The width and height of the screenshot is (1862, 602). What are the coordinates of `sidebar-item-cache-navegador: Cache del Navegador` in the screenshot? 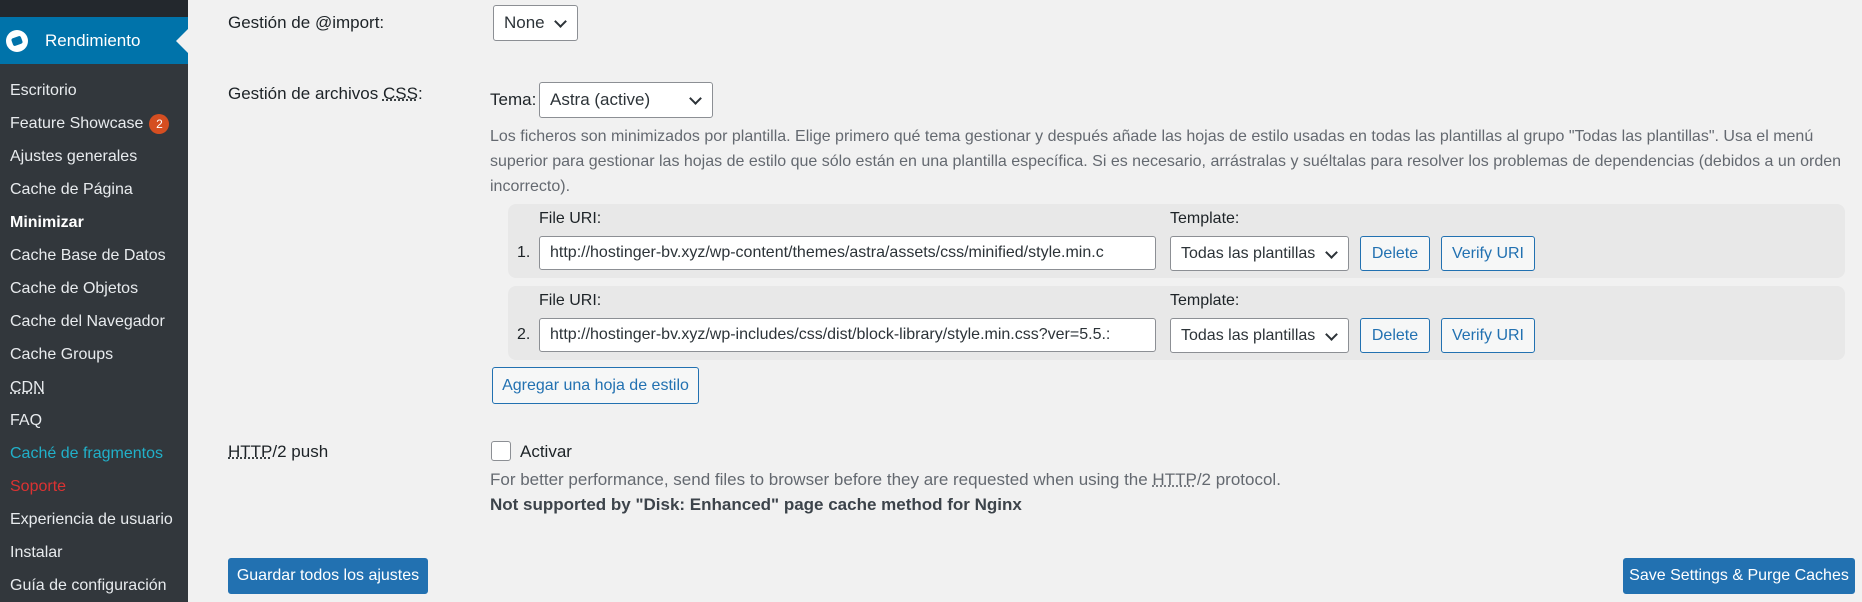 It's located at (94, 321).